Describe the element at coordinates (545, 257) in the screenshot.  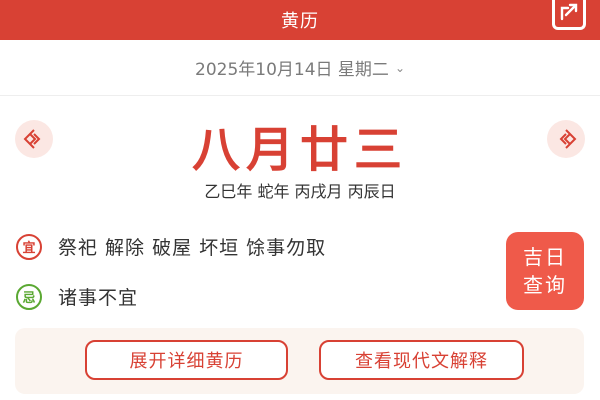
I see `jiri-label-line1: 吉日` at that location.